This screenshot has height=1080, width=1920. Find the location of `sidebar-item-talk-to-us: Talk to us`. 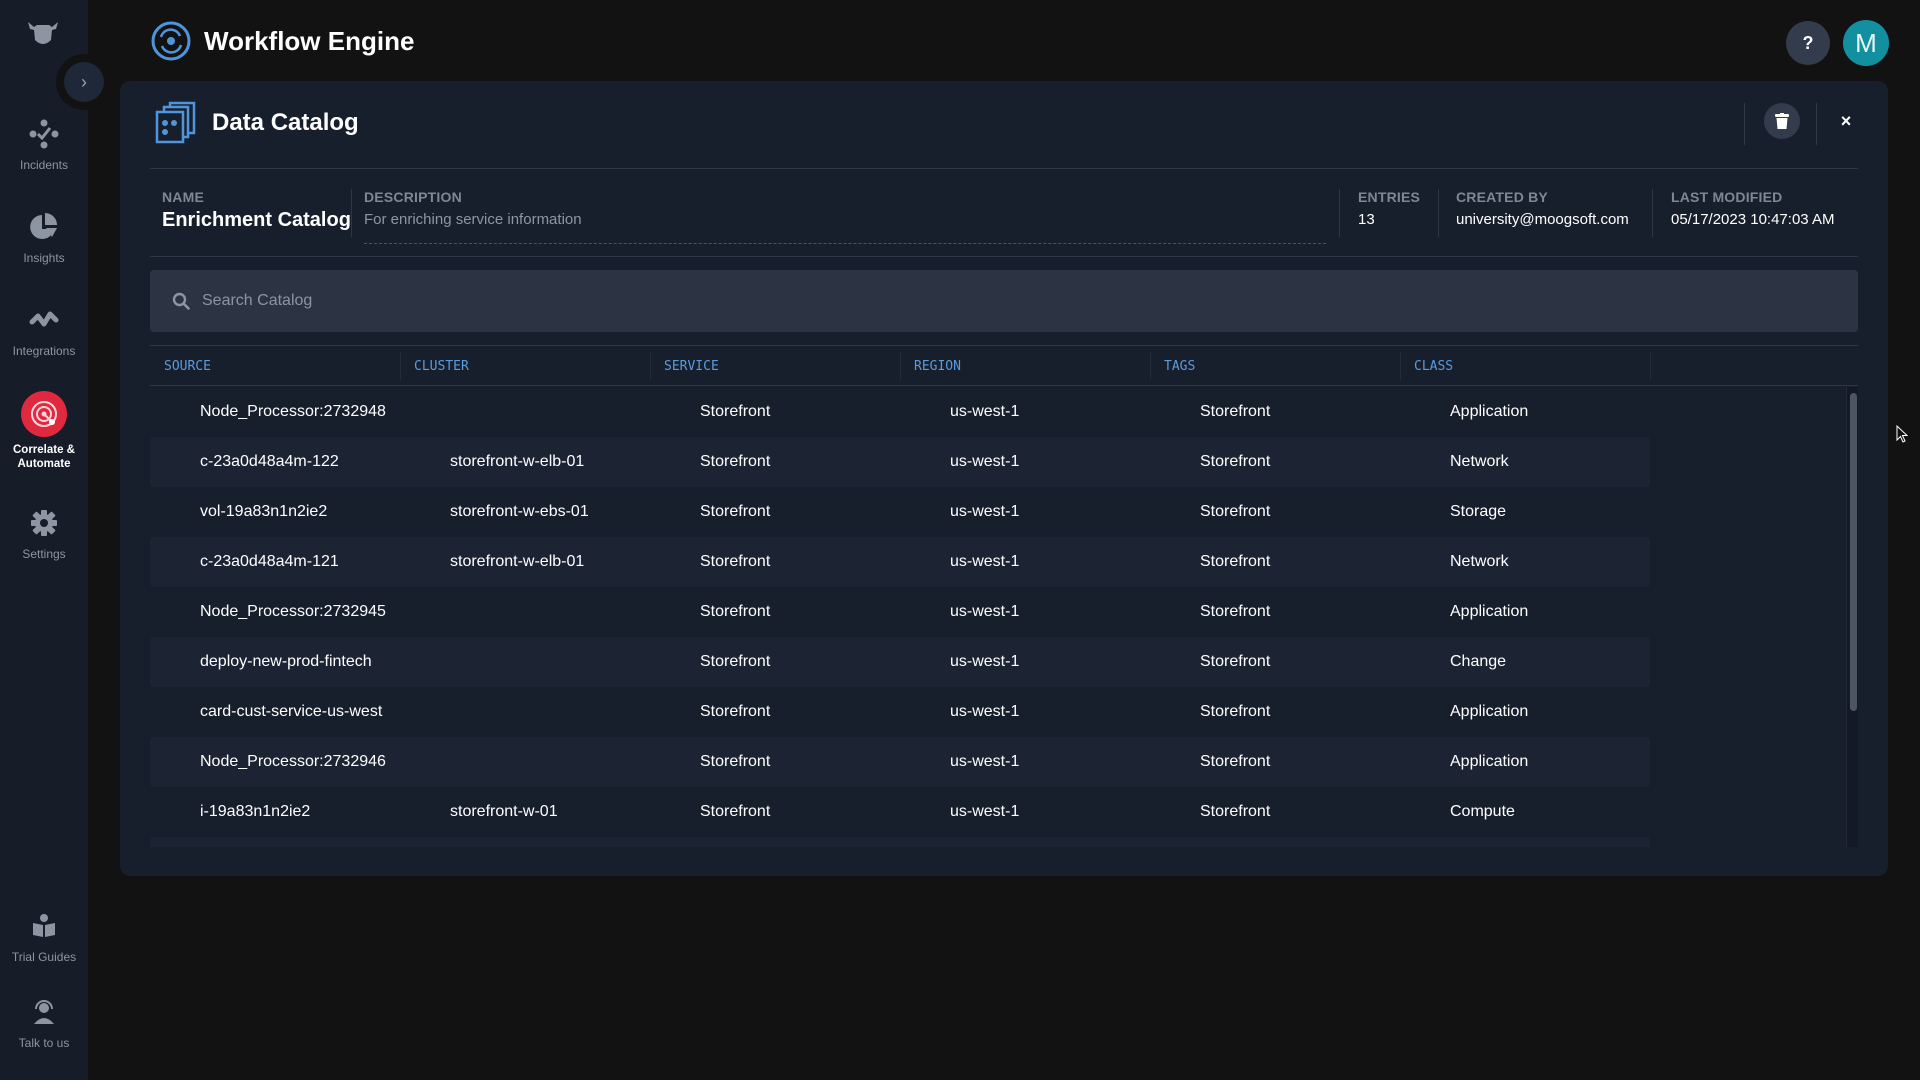

sidebar-item-talk-to-us: Talk to us is located at coordinates (44, 1022).